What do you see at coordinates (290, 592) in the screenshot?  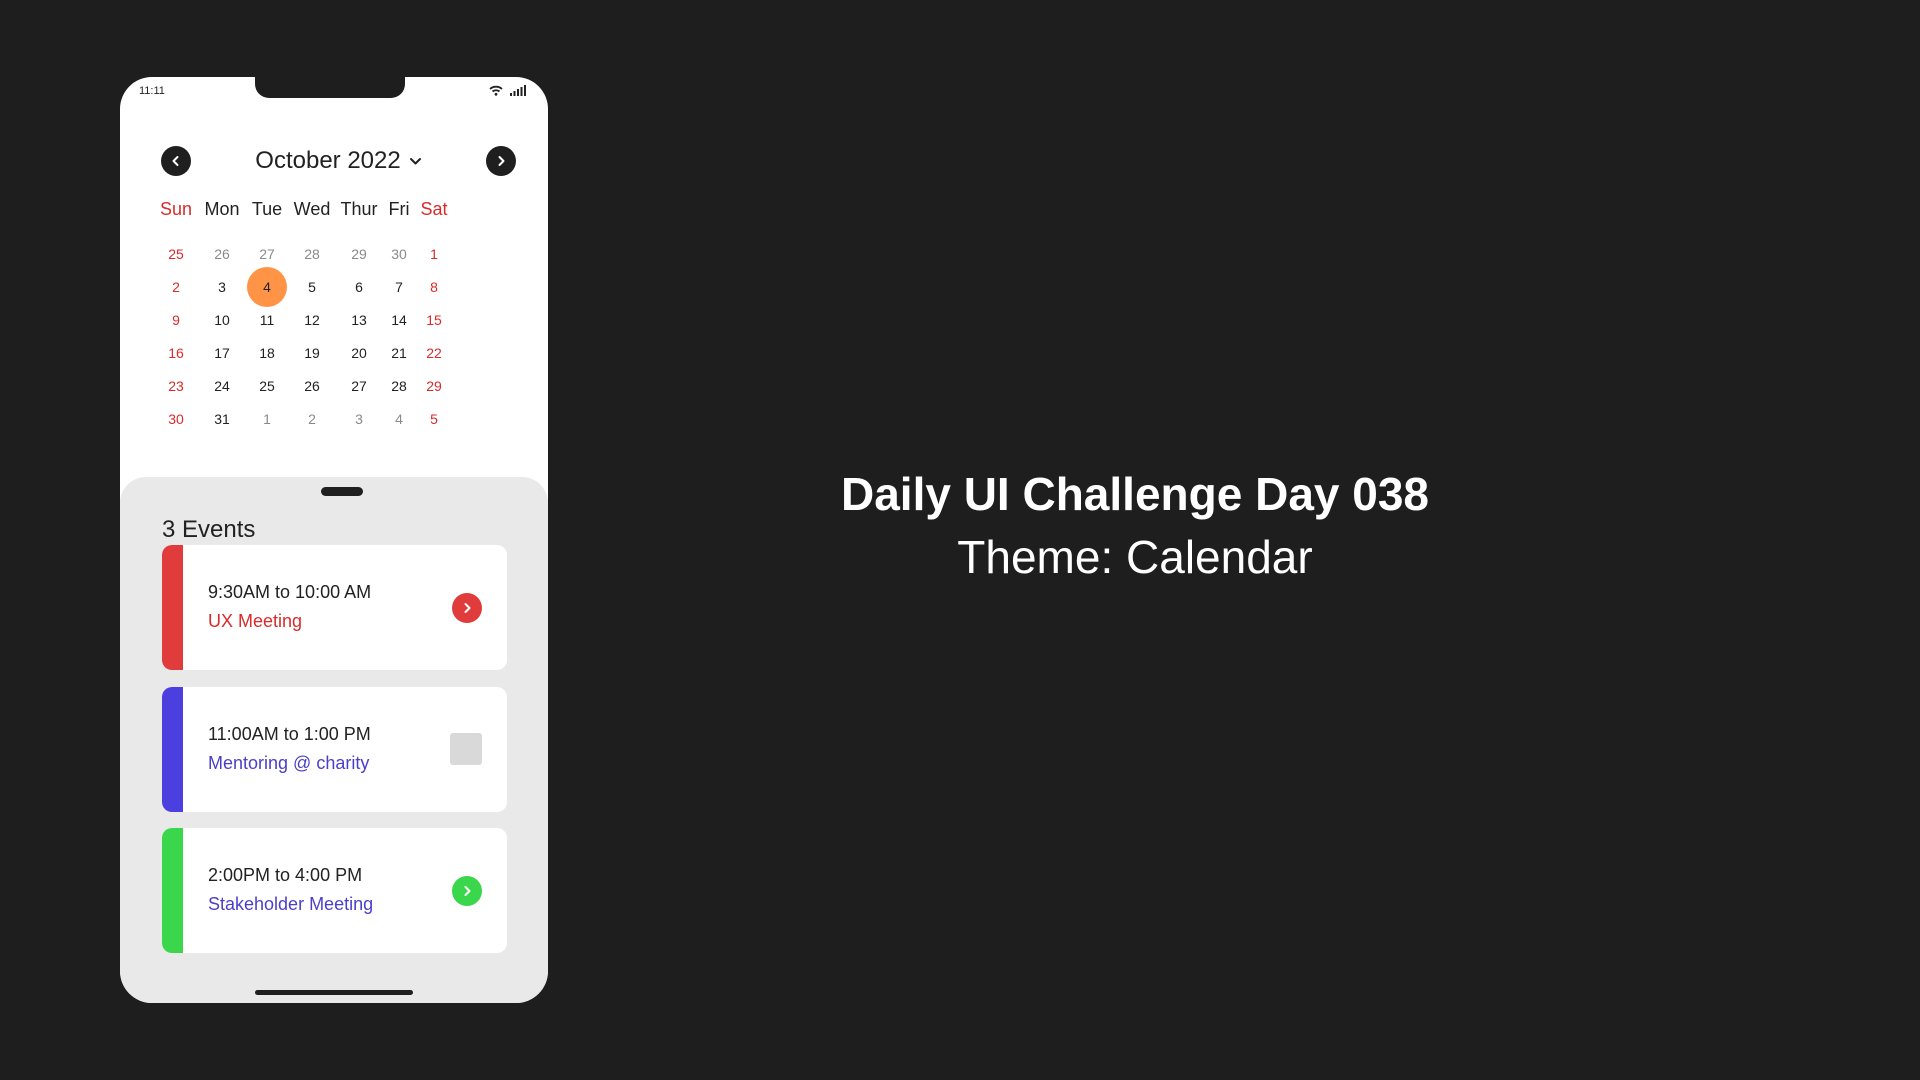 I see `event-time: 9:30AM to 10:00 AM` at bounding box center [290, 592].